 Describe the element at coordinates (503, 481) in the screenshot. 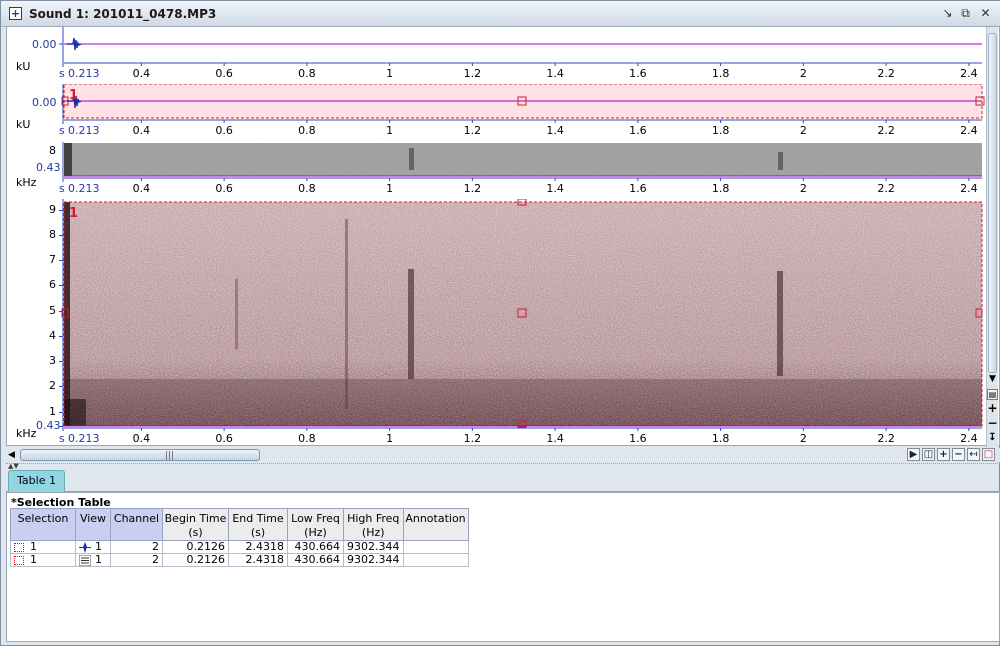

I see `table-tab-bar: Table 1` at that location.